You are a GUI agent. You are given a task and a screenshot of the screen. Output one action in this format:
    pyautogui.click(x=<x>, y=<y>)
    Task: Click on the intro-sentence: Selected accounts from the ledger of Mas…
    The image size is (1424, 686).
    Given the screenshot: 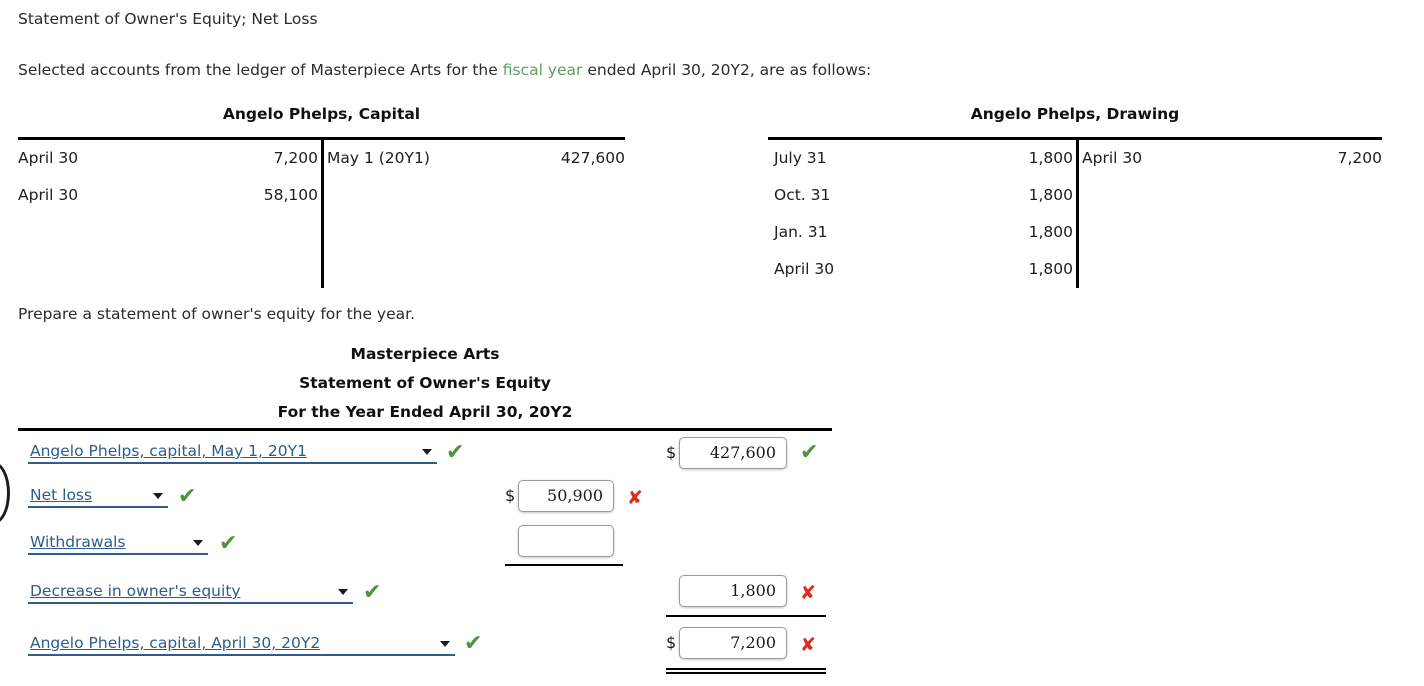 What is the action you would take?
    pyautogui.click(x=444, y=70)
    